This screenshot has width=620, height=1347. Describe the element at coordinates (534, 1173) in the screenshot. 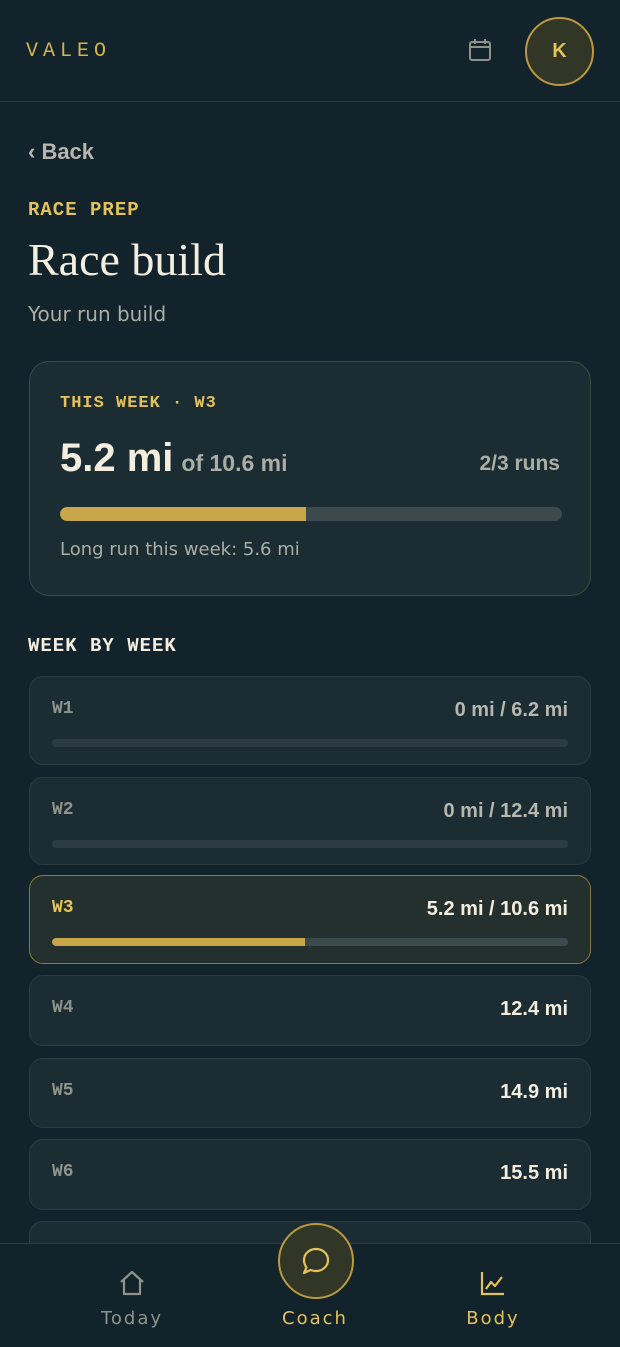

I see `week-distance: 15.5 mi` at that location.